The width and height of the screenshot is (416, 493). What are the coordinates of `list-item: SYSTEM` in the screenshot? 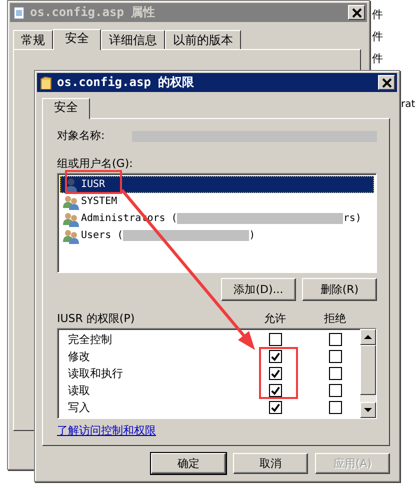 It's located at (217, 201).